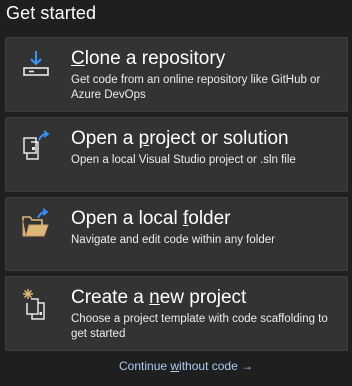  What do you see at coordinates (186, 366) in the screenshot?
I see `continue-without-code-link: Continue without code →` at bounding box center [186, 366].